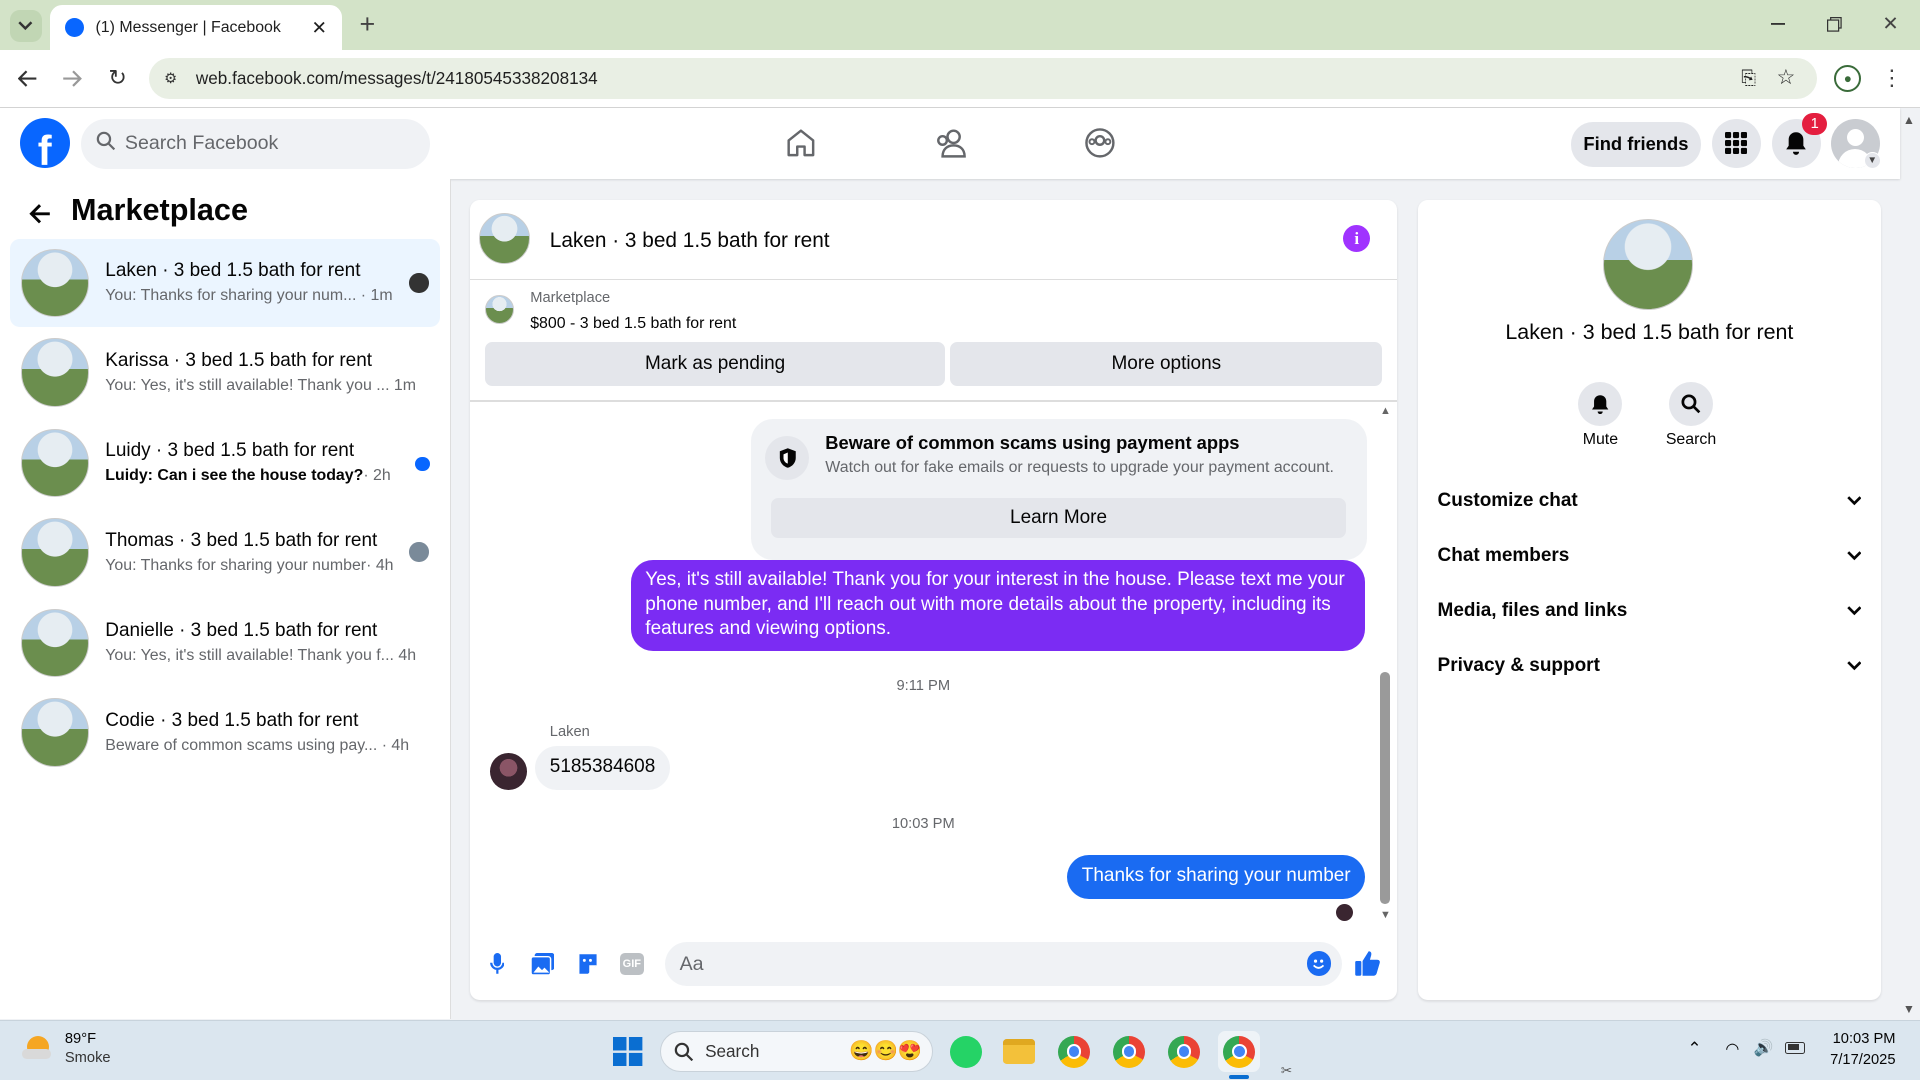  Describe the element at coordinates (1785, 77) in the screenshot. I see `bookmark-star-icon: ☆` at that location.